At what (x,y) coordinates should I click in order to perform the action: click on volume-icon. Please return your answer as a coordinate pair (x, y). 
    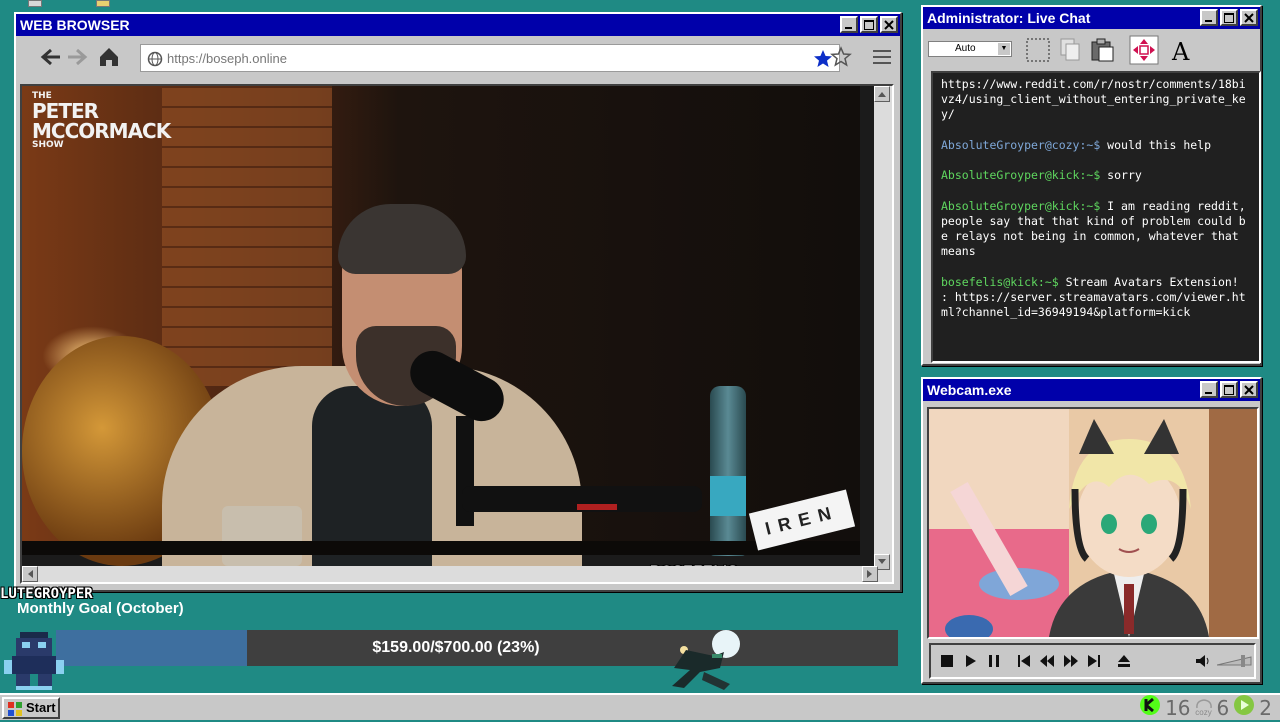
    Looking at the image, I should click on (1203, 661).